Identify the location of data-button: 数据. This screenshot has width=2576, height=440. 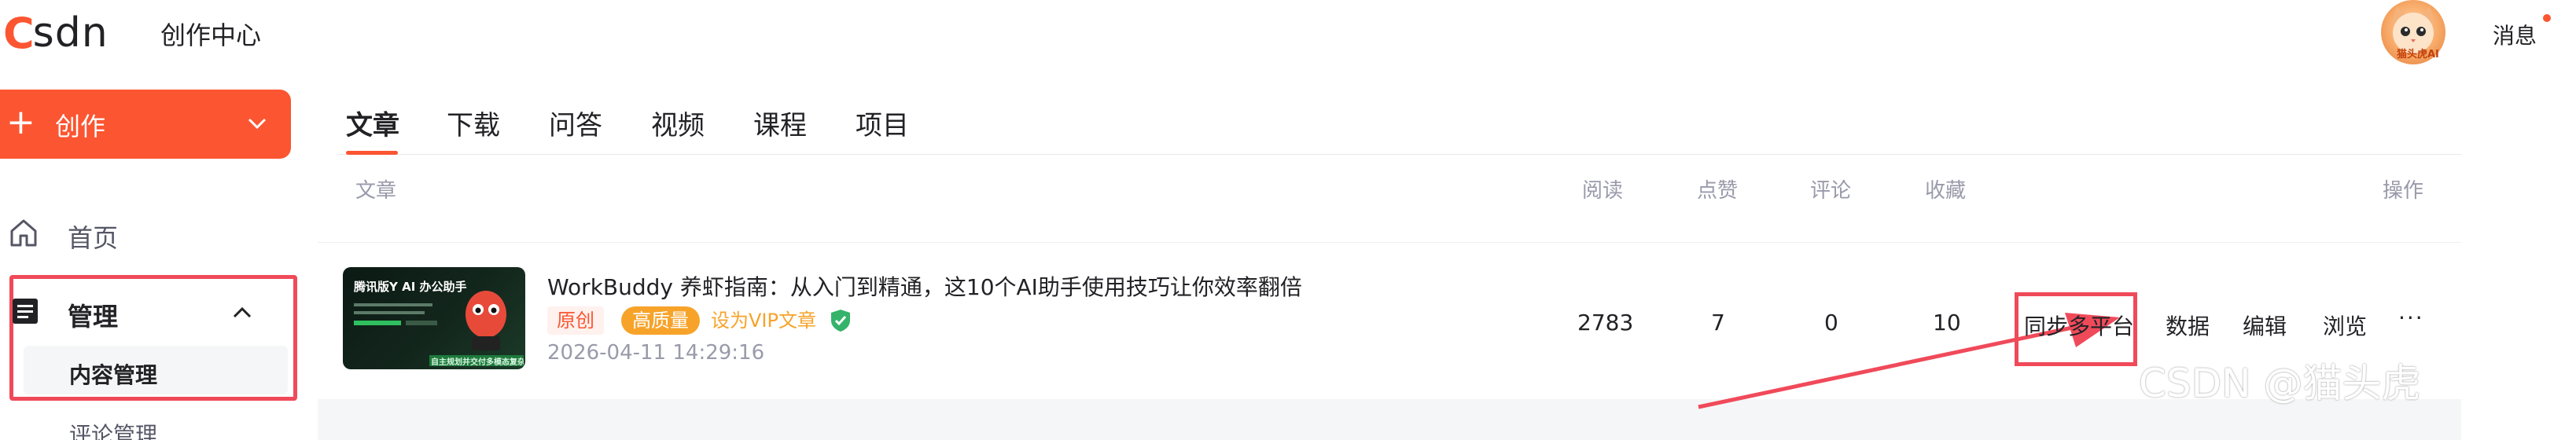
(2188, 325).